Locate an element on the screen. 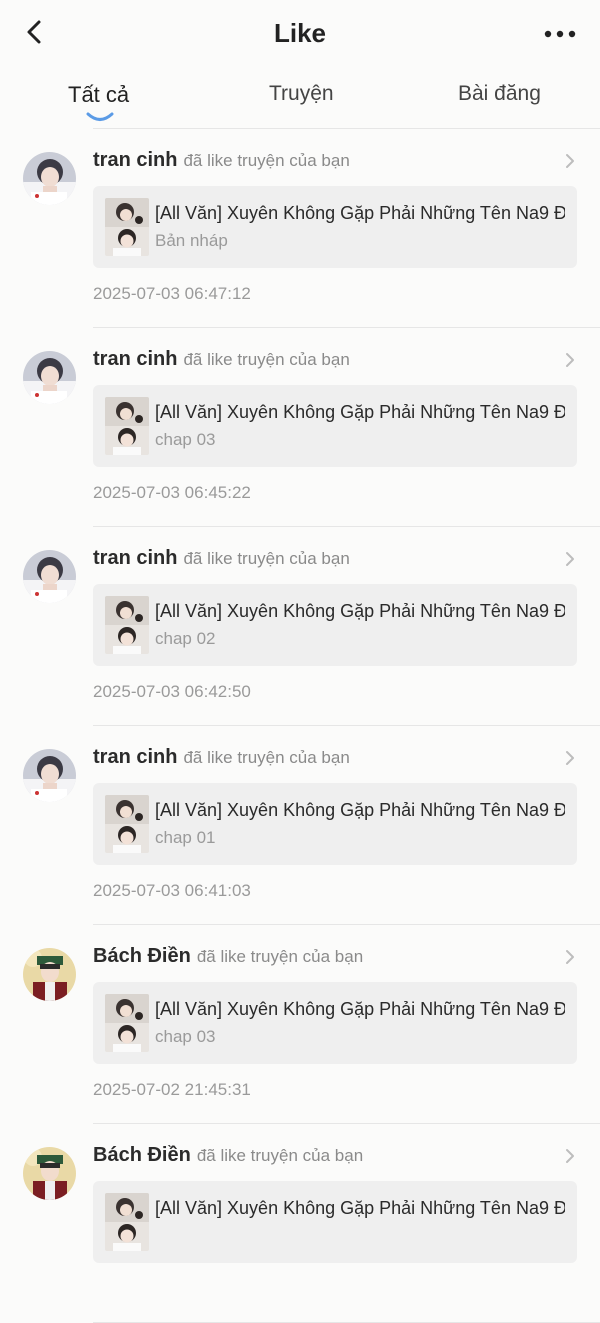 This screenshot has height=1323, width=600. timestamp: 2025-07-03 06:45:22 is located at coordinates (172, 492).